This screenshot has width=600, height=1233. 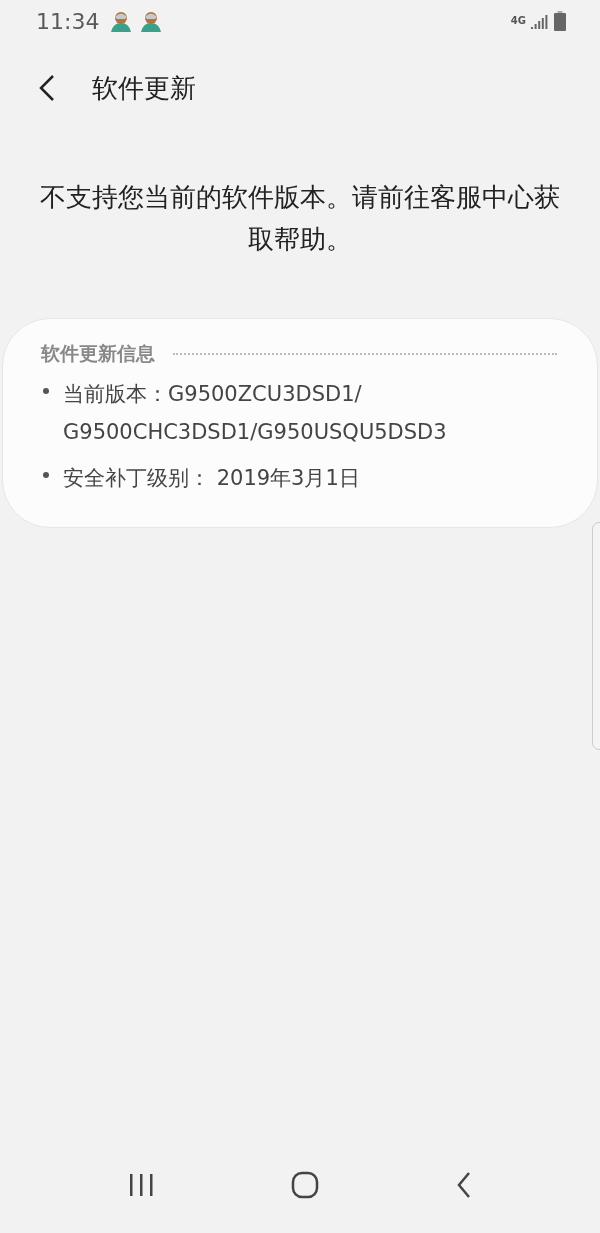 What do you see at coordinates (144, 88) in the screenshot?
I see `page-title: 软件更新` at bounding box center [144, 88].